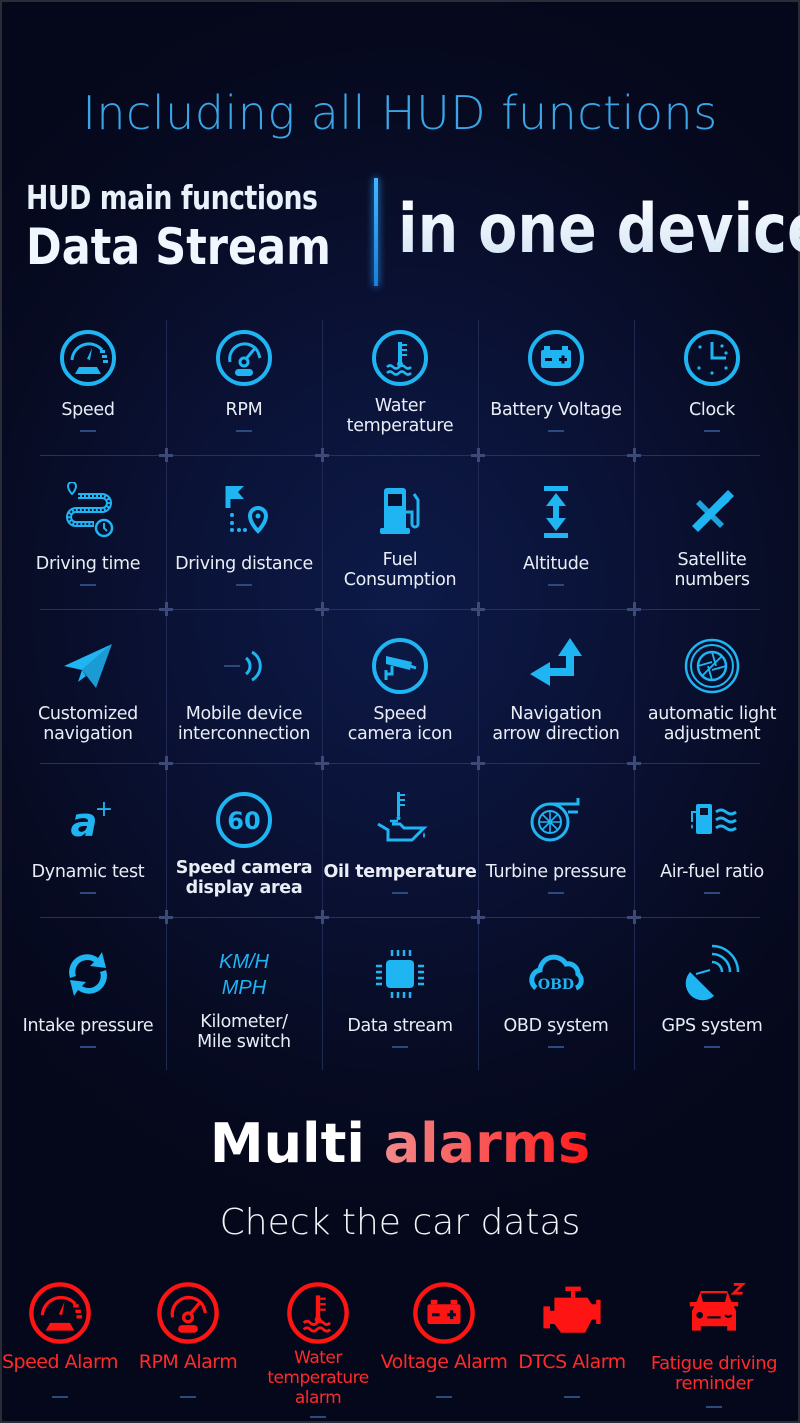 This screenshot has width=800, height=1423. I want to click on turbocharger-icon, so click(556, 820).